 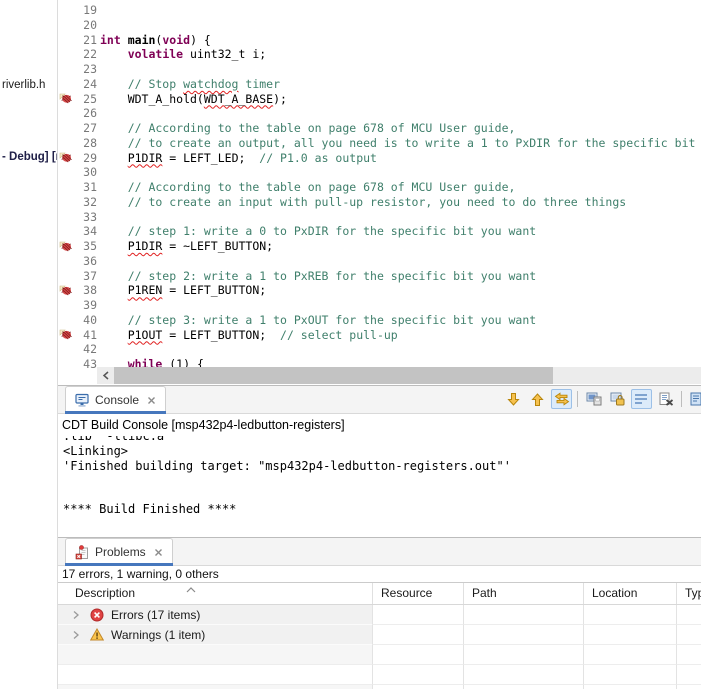 I want to click on line-number: 20, so click(x=85, y=25).